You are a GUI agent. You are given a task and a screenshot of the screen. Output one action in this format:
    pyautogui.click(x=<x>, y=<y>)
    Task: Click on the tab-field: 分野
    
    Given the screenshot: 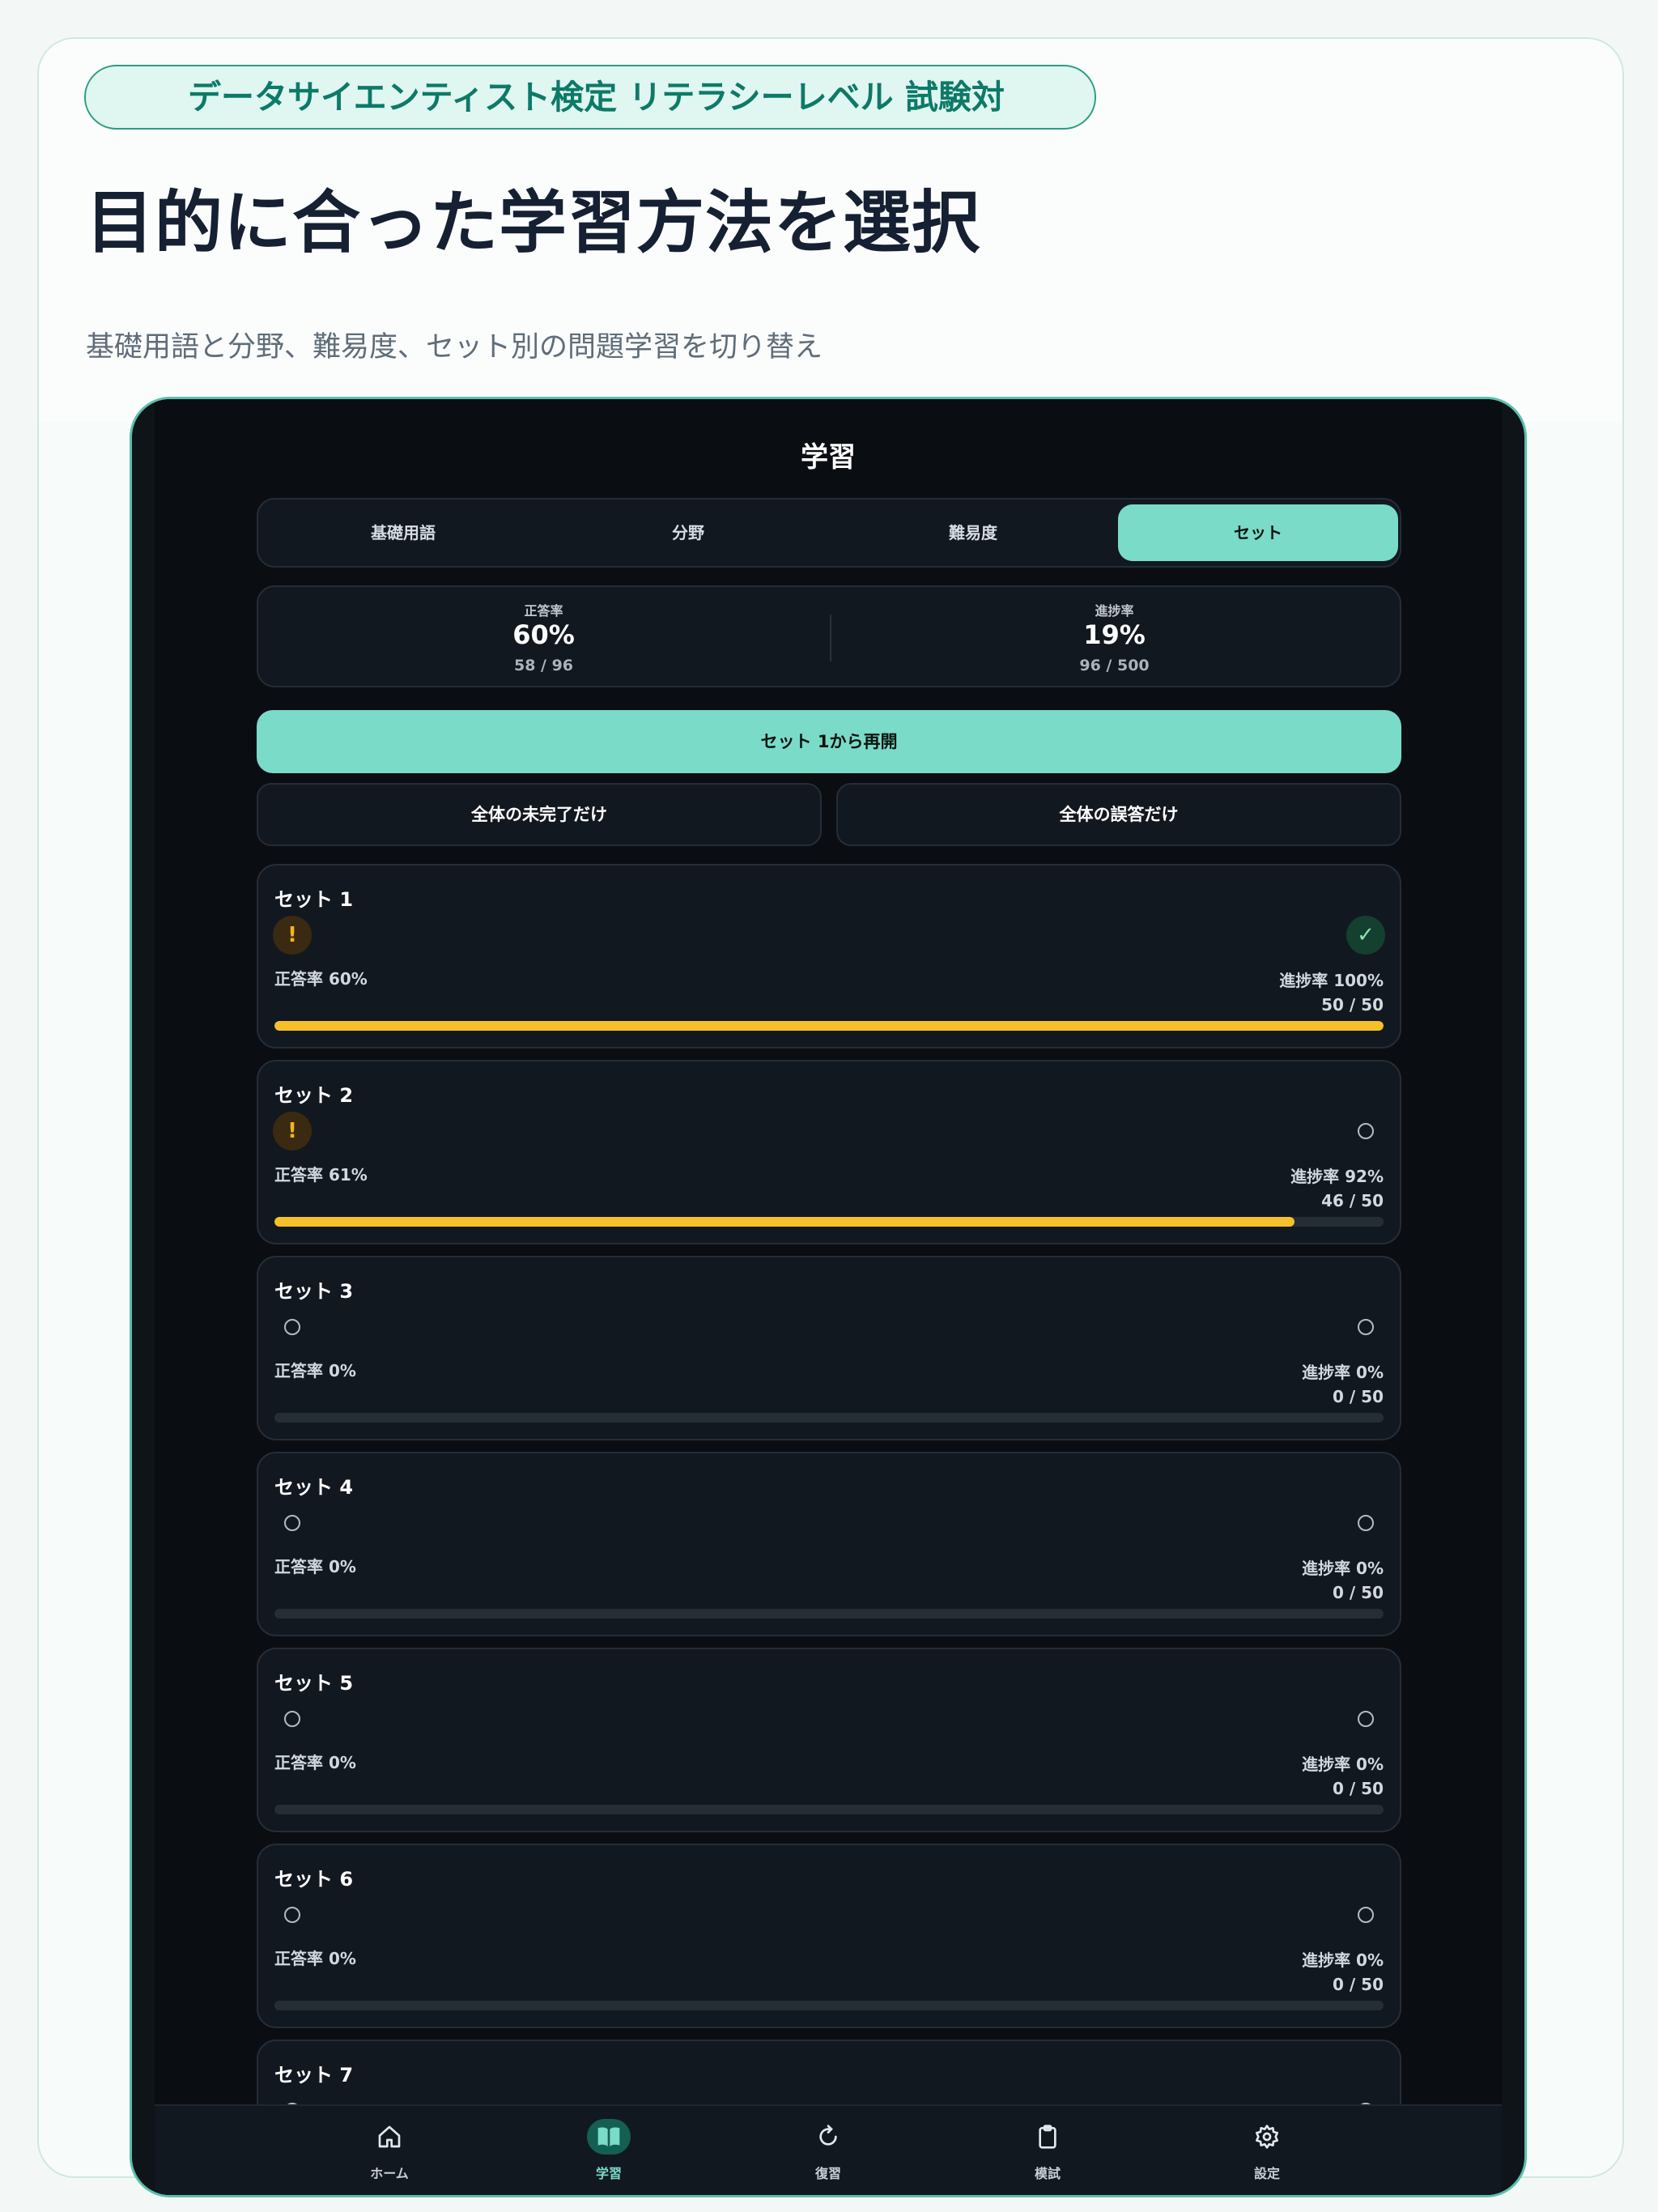 What is the action you would take?
    pyautogui.click(x=688, y=532)
    